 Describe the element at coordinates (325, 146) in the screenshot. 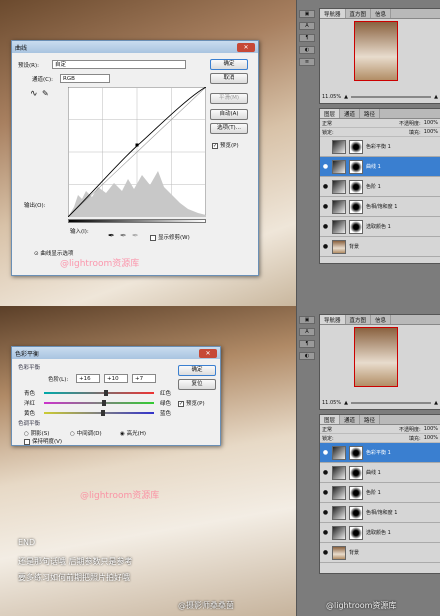

I see `eye-icon` at that location.